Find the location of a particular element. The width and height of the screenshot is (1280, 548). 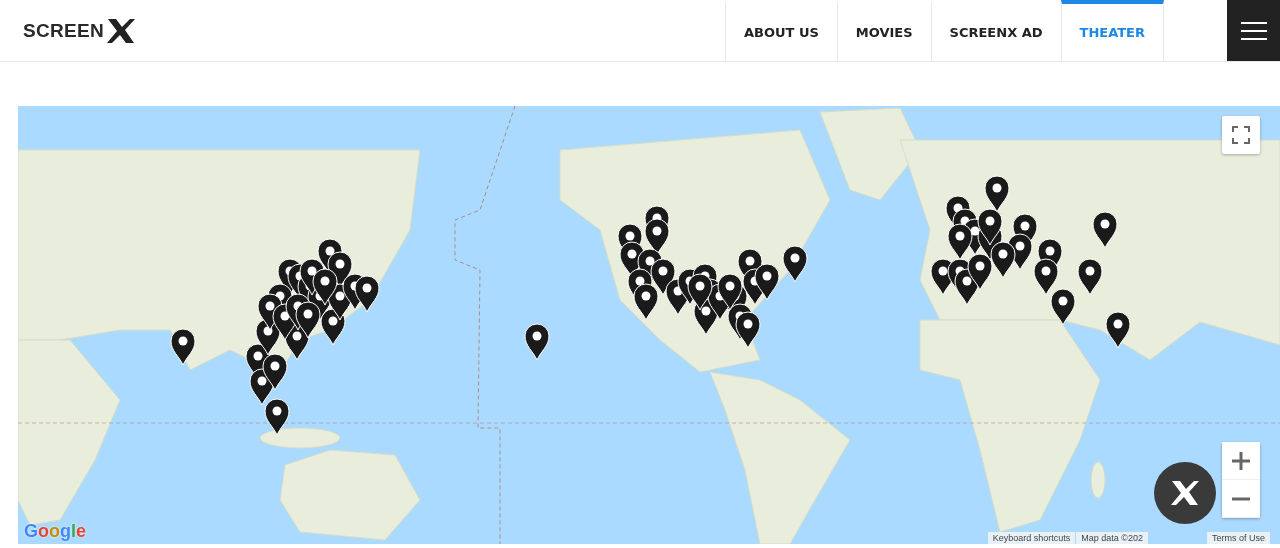

zoom-out-button is located at coordinates (1241, 499).